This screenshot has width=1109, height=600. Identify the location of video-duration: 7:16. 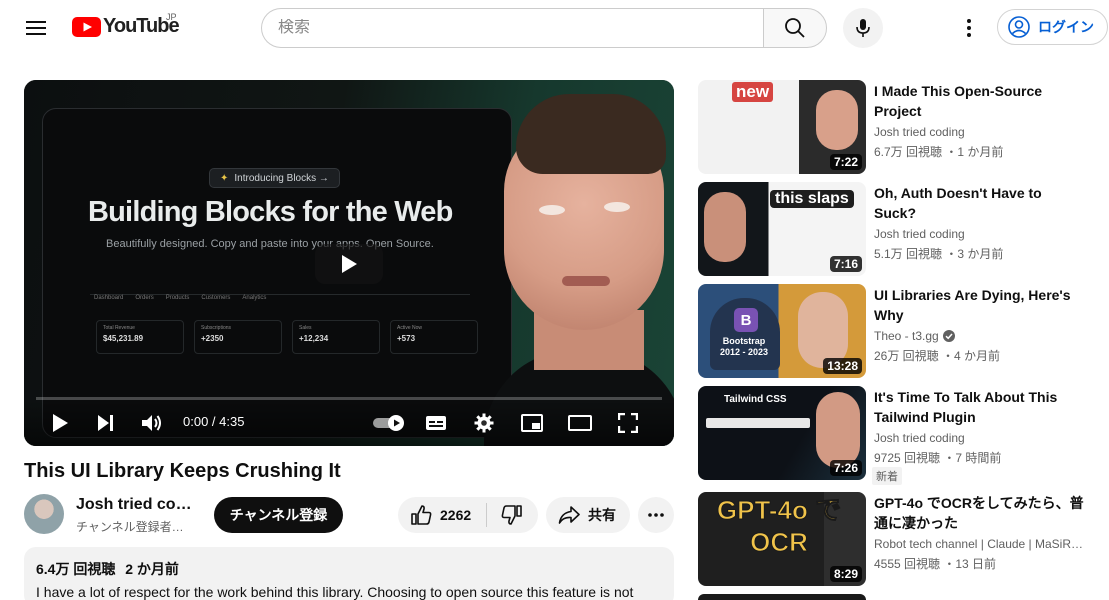
(845, 264).